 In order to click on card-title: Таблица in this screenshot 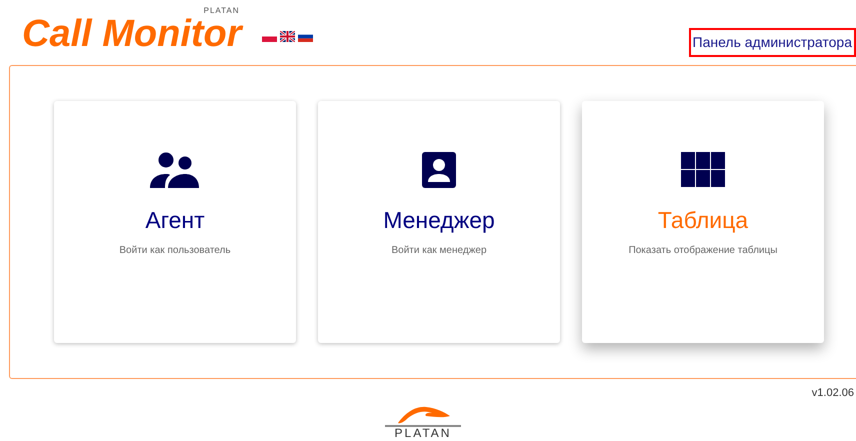, I will do `click(703, 220)`.